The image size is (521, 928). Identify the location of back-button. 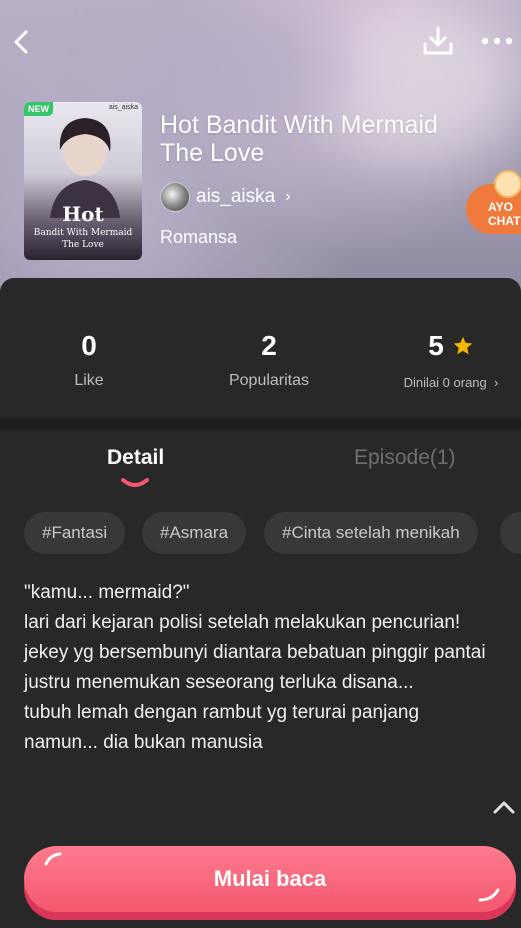
(22, 42).